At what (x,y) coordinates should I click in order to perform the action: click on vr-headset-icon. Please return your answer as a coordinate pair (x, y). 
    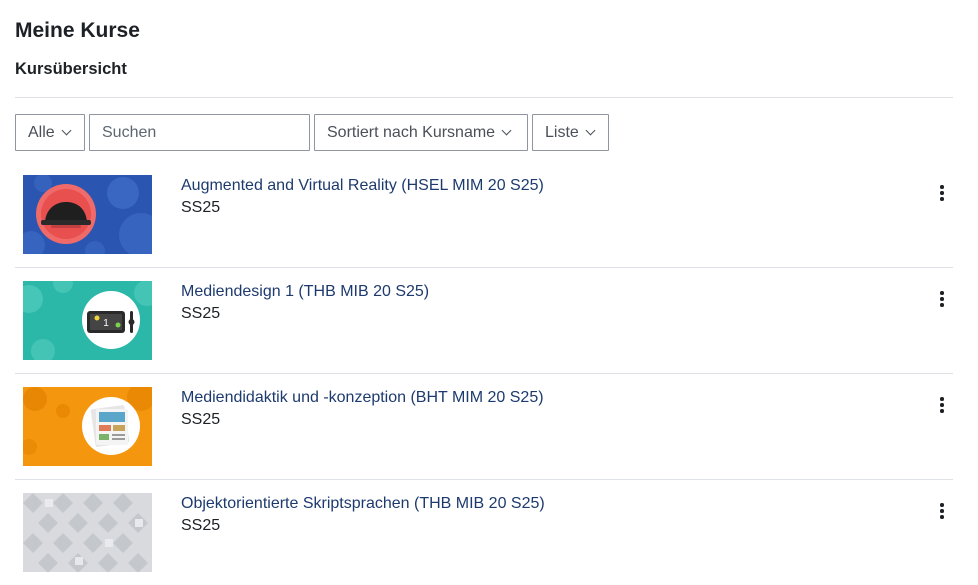
    Looking at the image, I should click on (87, 214).